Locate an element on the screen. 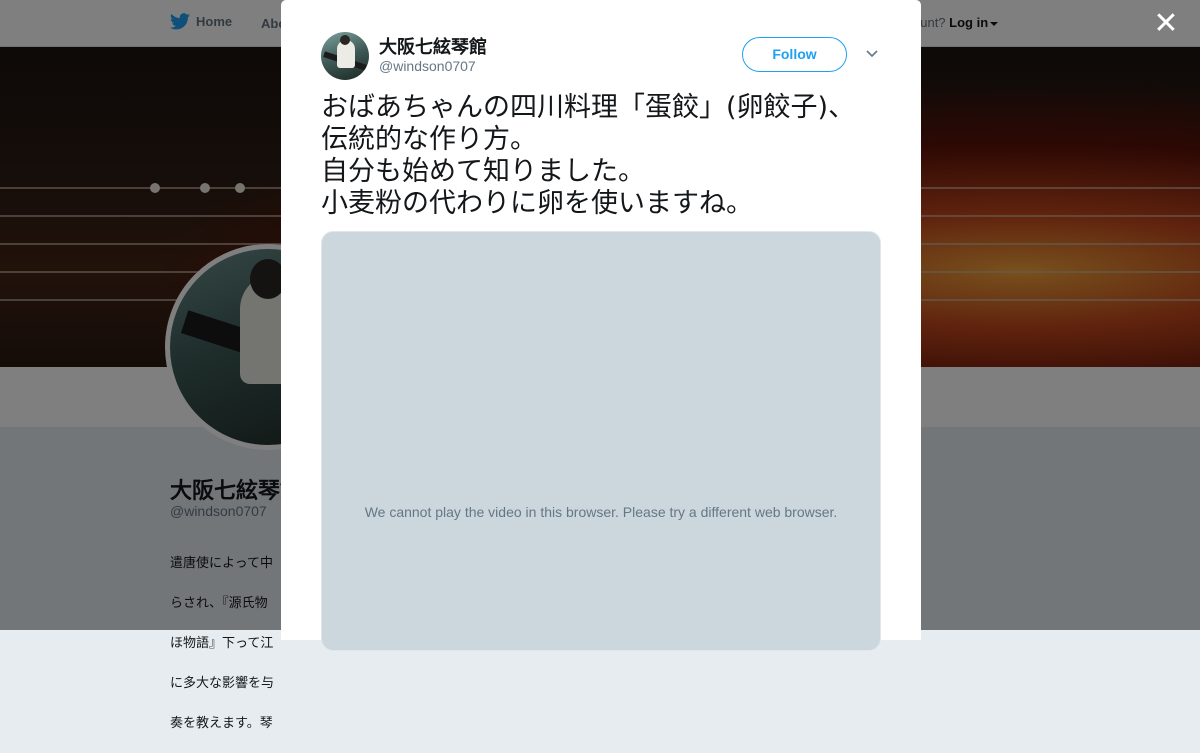 This screenshot has width=1200, height=753. close-icon: ✕ is located at coordinates (1166, 24).